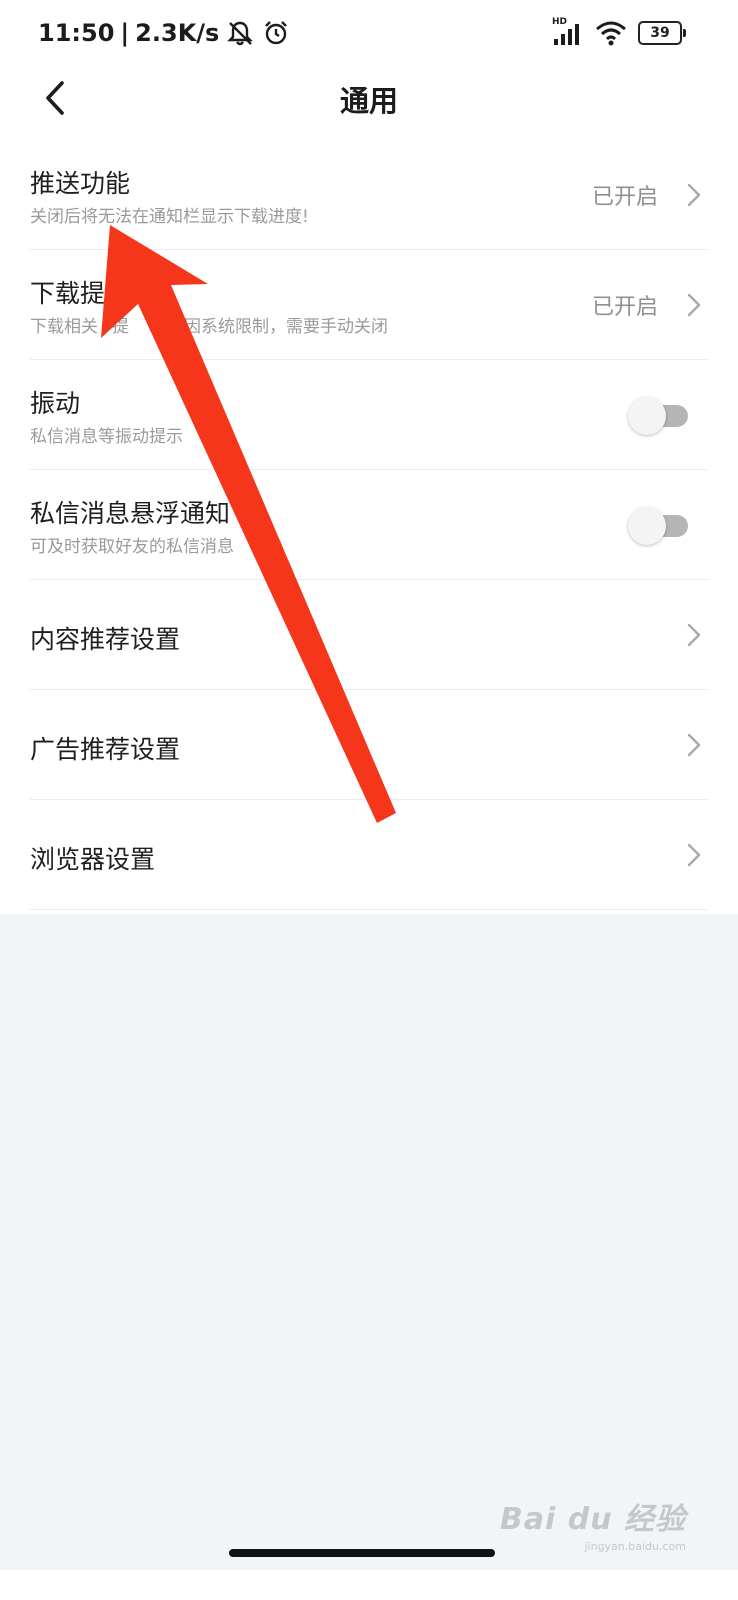 The width and height of the screenshot is (738, 1600). What do you see at coordinates (569, 32) in the screenshot?
I see `cell-signal-icon: HD` at bounding box center [569, 32].